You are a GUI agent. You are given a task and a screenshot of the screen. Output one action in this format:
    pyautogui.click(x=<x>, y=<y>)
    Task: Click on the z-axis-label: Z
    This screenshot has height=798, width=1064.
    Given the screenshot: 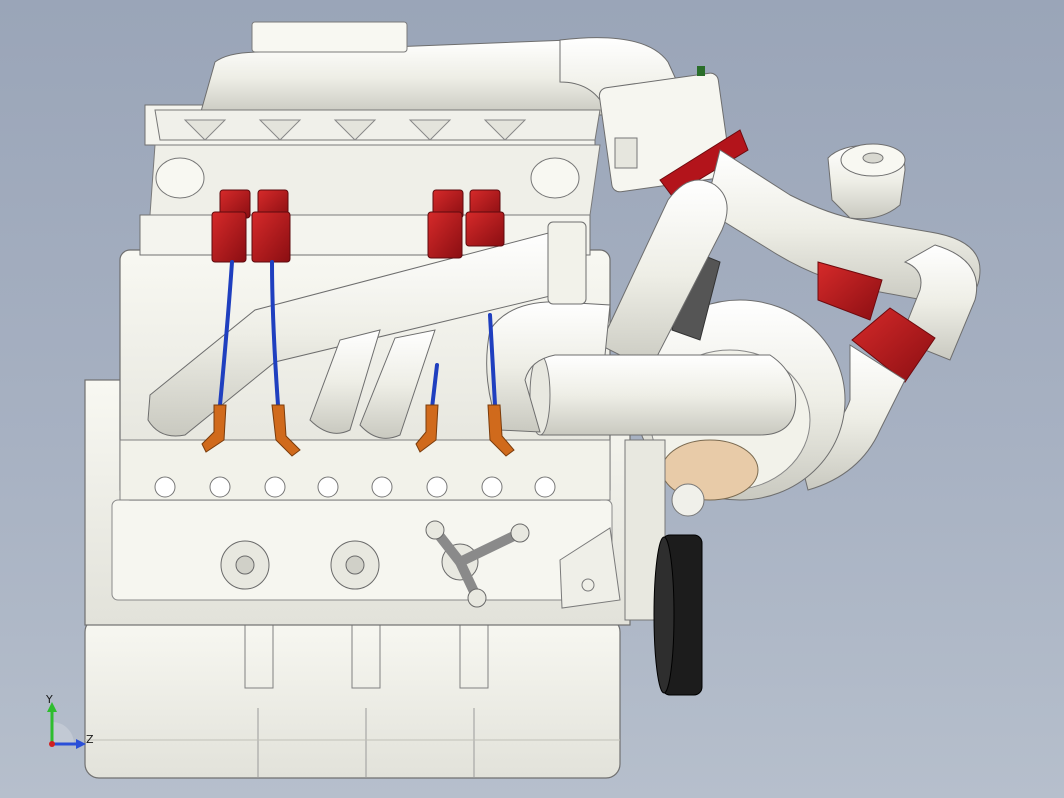 What is the action you would take?
    pyautogui.click(x=90, y=739)
    